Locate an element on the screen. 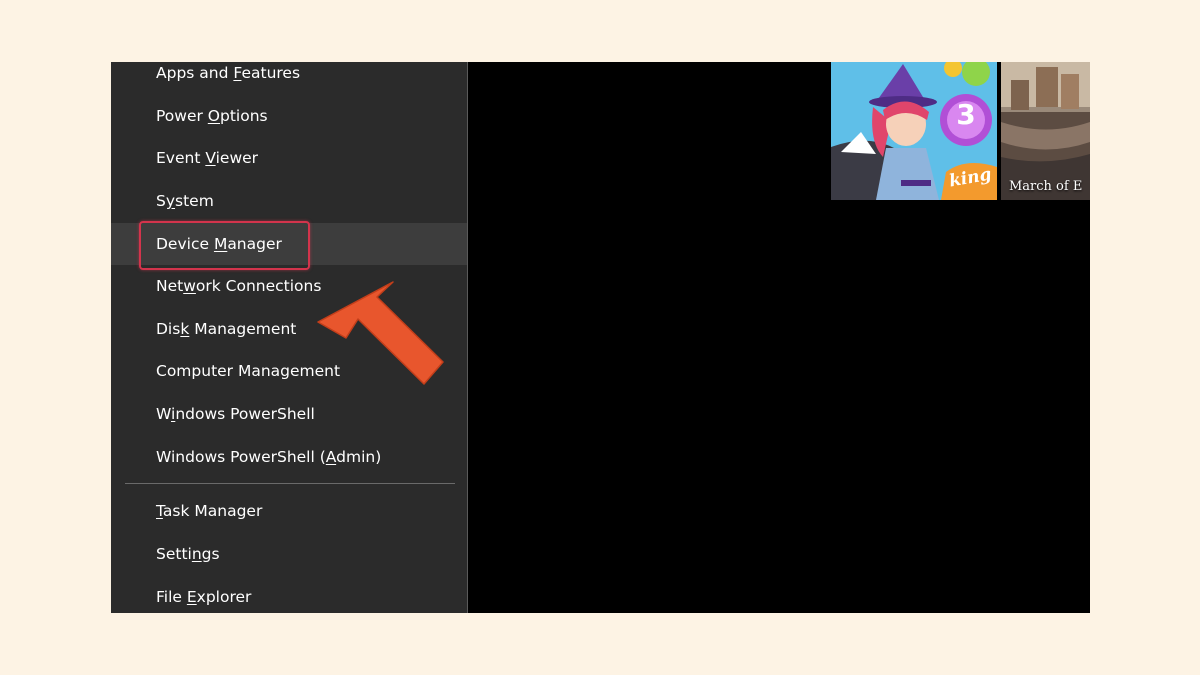 The width and height of the screenshot is (1200, 675). menu-item-task-manager: Task Manager is located at coordinates (289, 511).